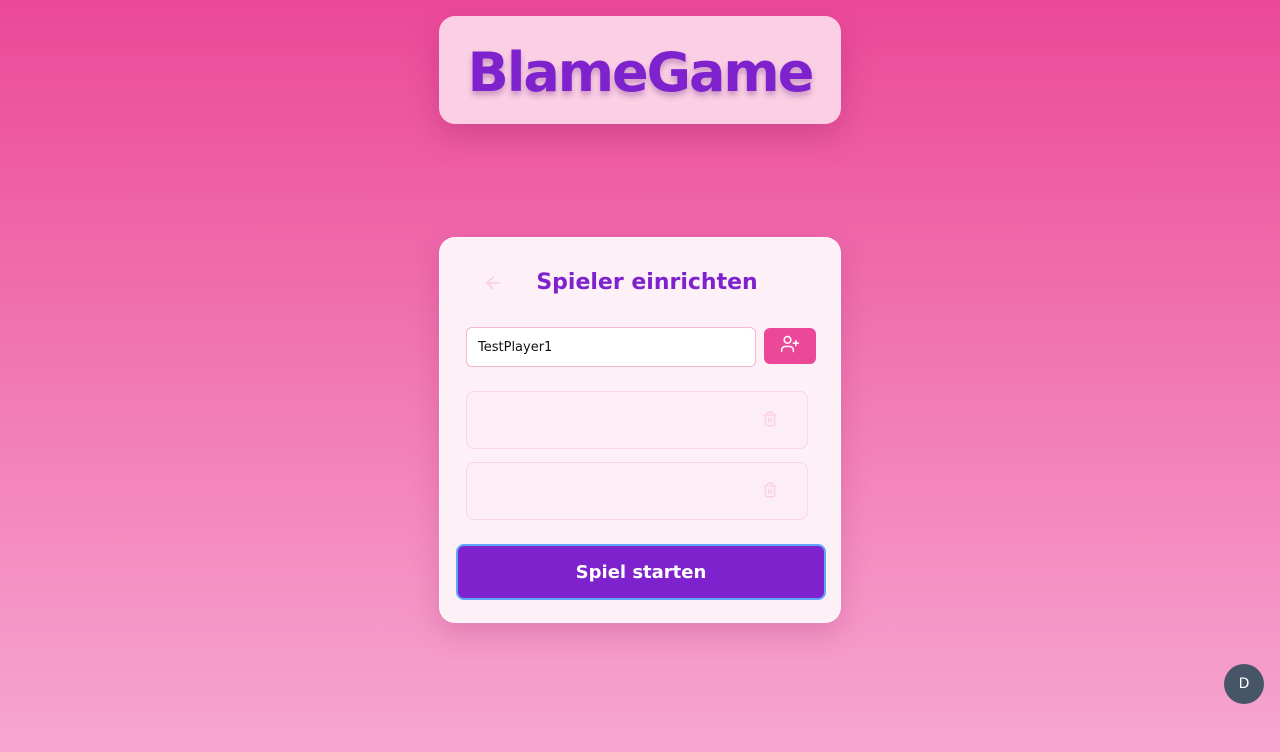 The width and height of the screenshot is (1280, 752). What do you see at coordinates (647, 282) in the screenshot?
I see `page-title: Spieler einrichten` at bounding box center [647, 282].